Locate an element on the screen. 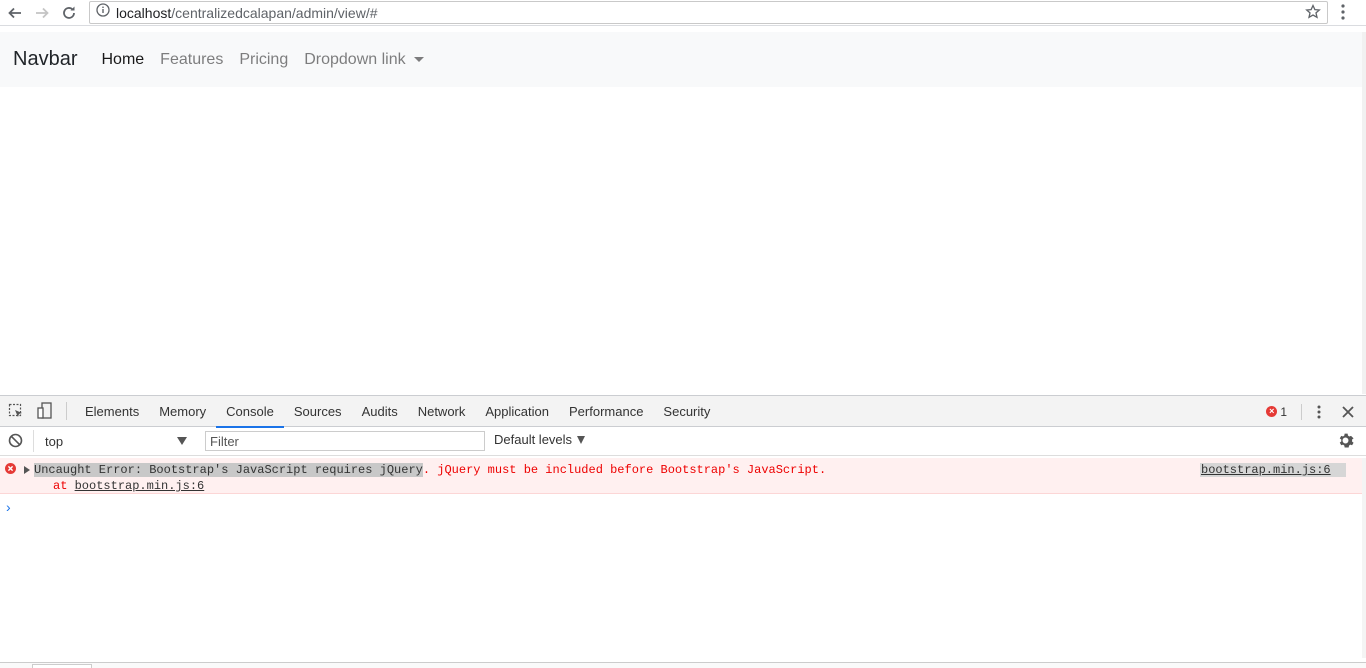 The height and width of the screenshot is (668, 1366). console-scrollbar is located at coordinates (1364, 558).